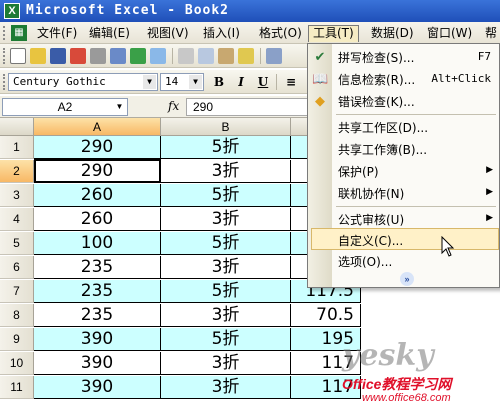 This screenshot has height=412, width=500. Describe the element at coordinates (320, 78) in the screenshot. I see `research-icon: 📖` at that location.